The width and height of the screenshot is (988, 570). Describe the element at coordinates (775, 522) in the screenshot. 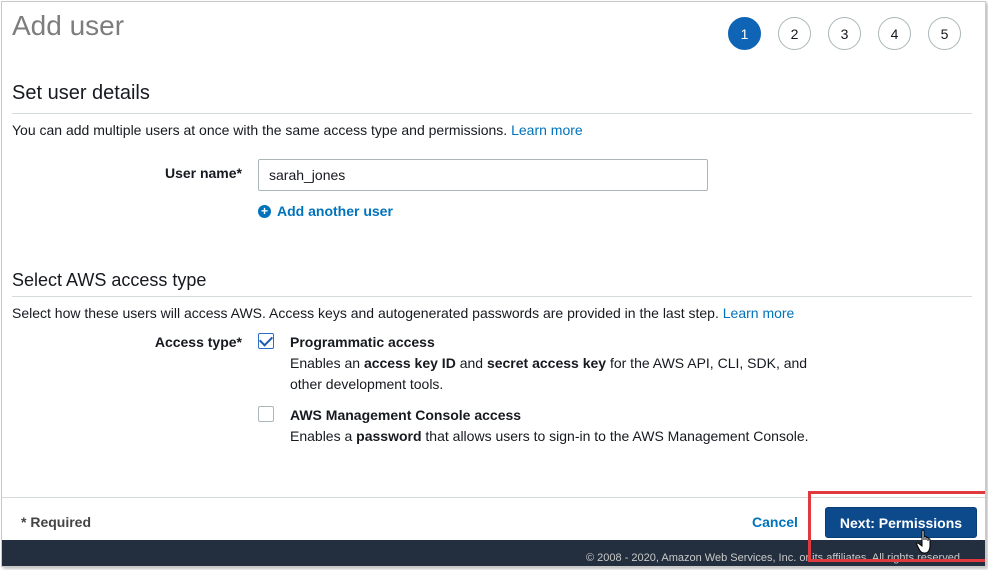

I see `cancel-button: Cancel` at that location.